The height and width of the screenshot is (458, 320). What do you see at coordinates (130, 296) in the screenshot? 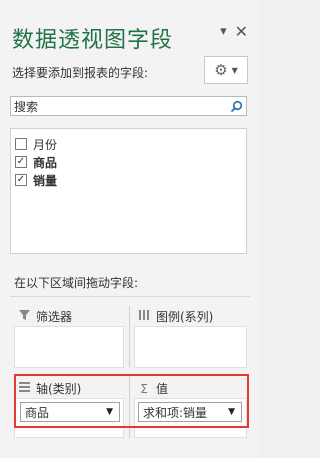
I see `areas-divider` at bounding box center [130, 296].